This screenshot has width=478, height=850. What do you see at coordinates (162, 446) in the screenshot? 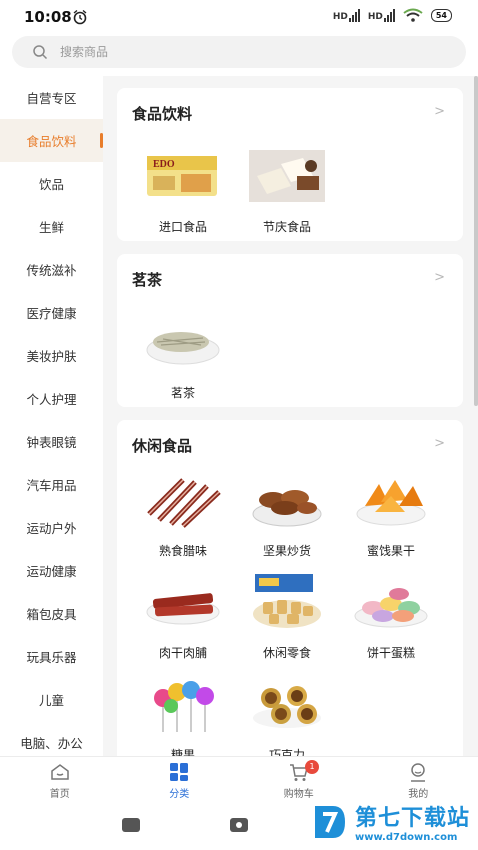
I see `section-title: 休闲食品` at bounding box center [162, 446].